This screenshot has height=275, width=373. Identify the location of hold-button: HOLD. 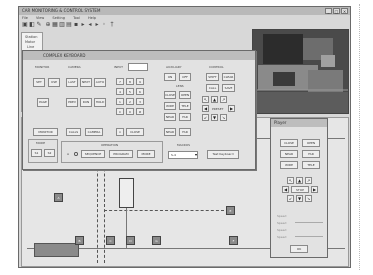
(100, 102).